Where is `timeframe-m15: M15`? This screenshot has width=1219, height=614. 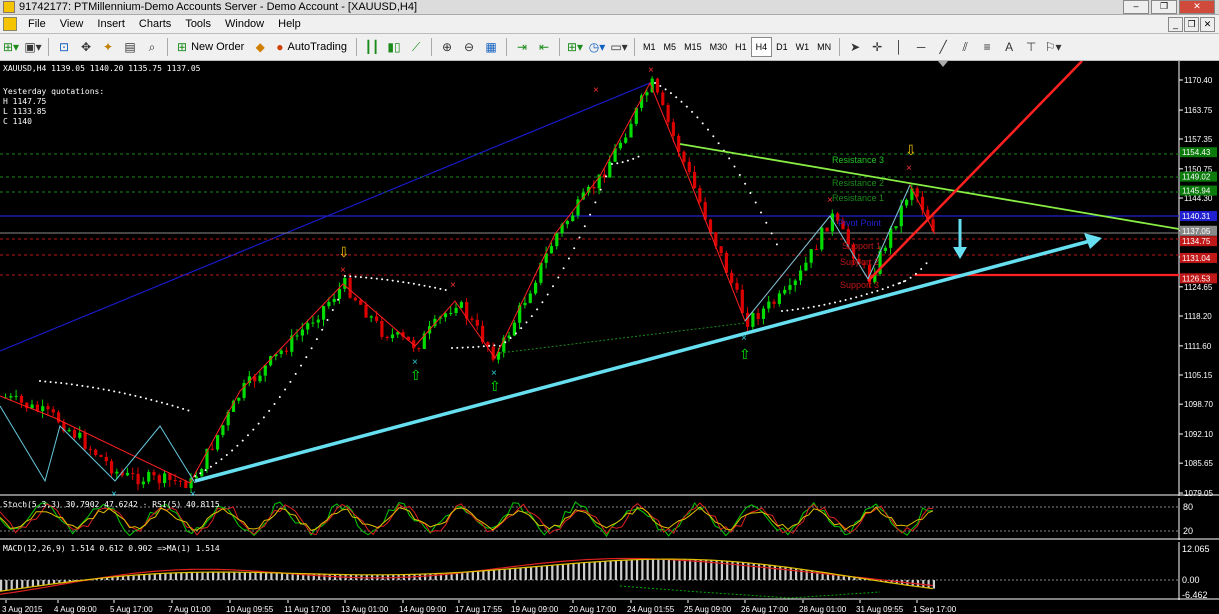 timeframe-m15: M15 is located at coordinates (693, 47).